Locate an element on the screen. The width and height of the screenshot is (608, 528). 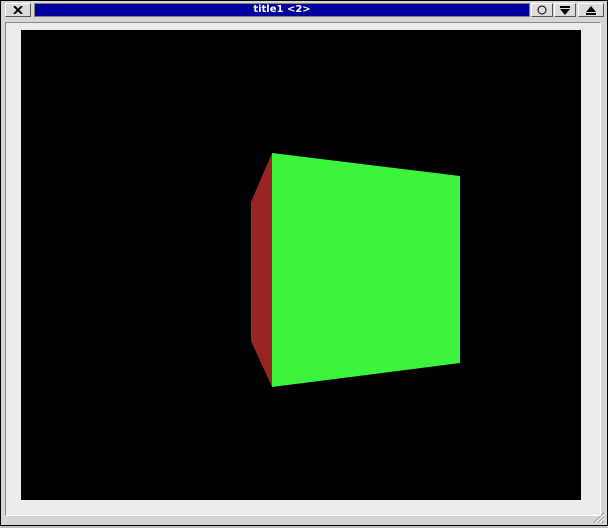
circle-icon is located at coordinates (542, 10).